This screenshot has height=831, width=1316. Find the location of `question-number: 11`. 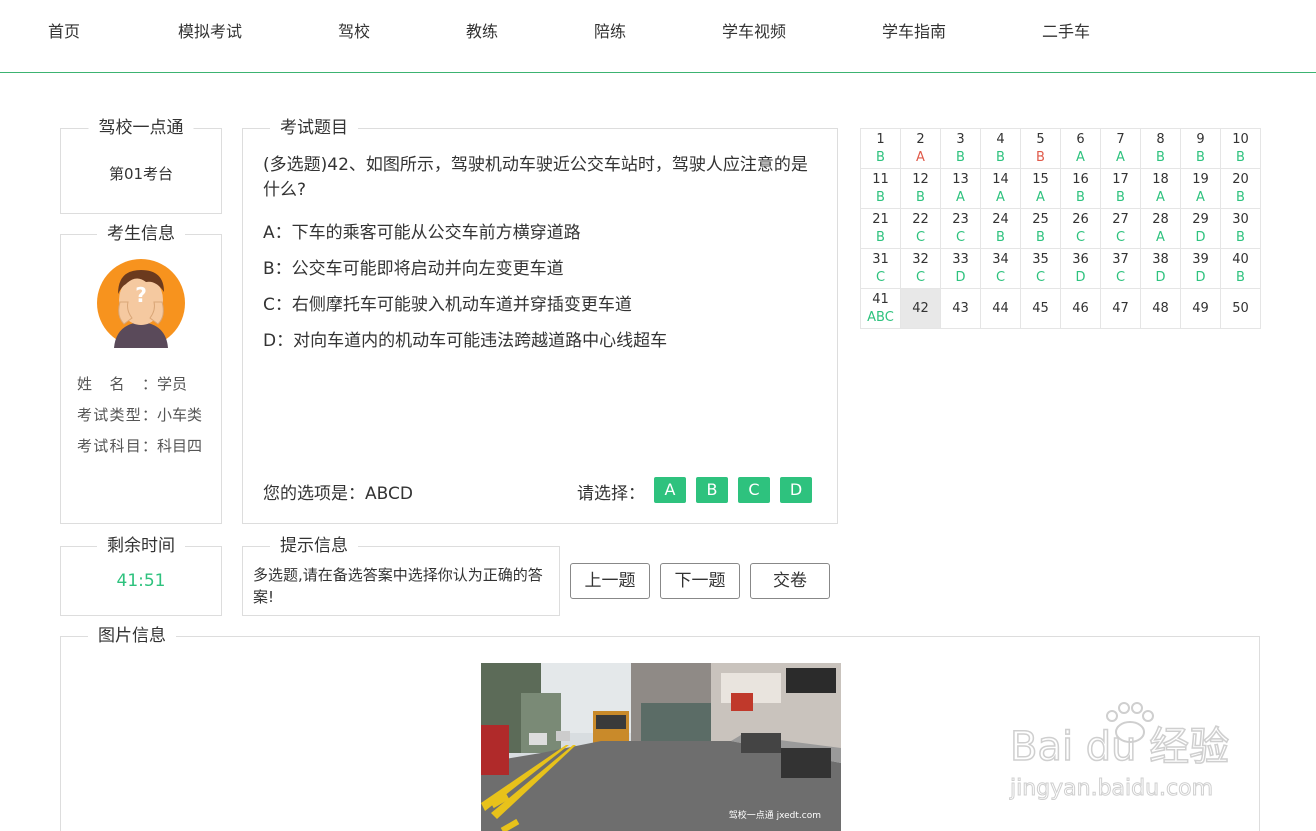

question-number: 11 is located at coordinates (880, 179).